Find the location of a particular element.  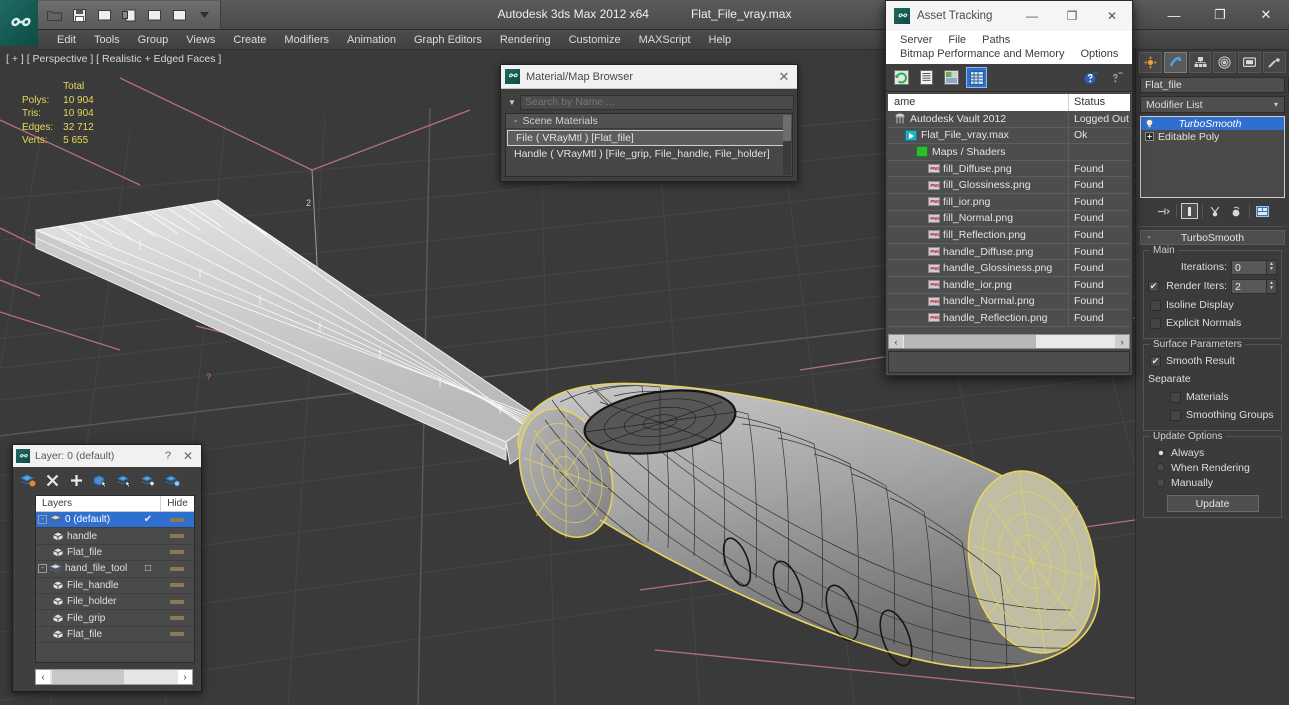

asset-horizontal-scrollbar: ‹ › is located at coordinates (1009, 341).